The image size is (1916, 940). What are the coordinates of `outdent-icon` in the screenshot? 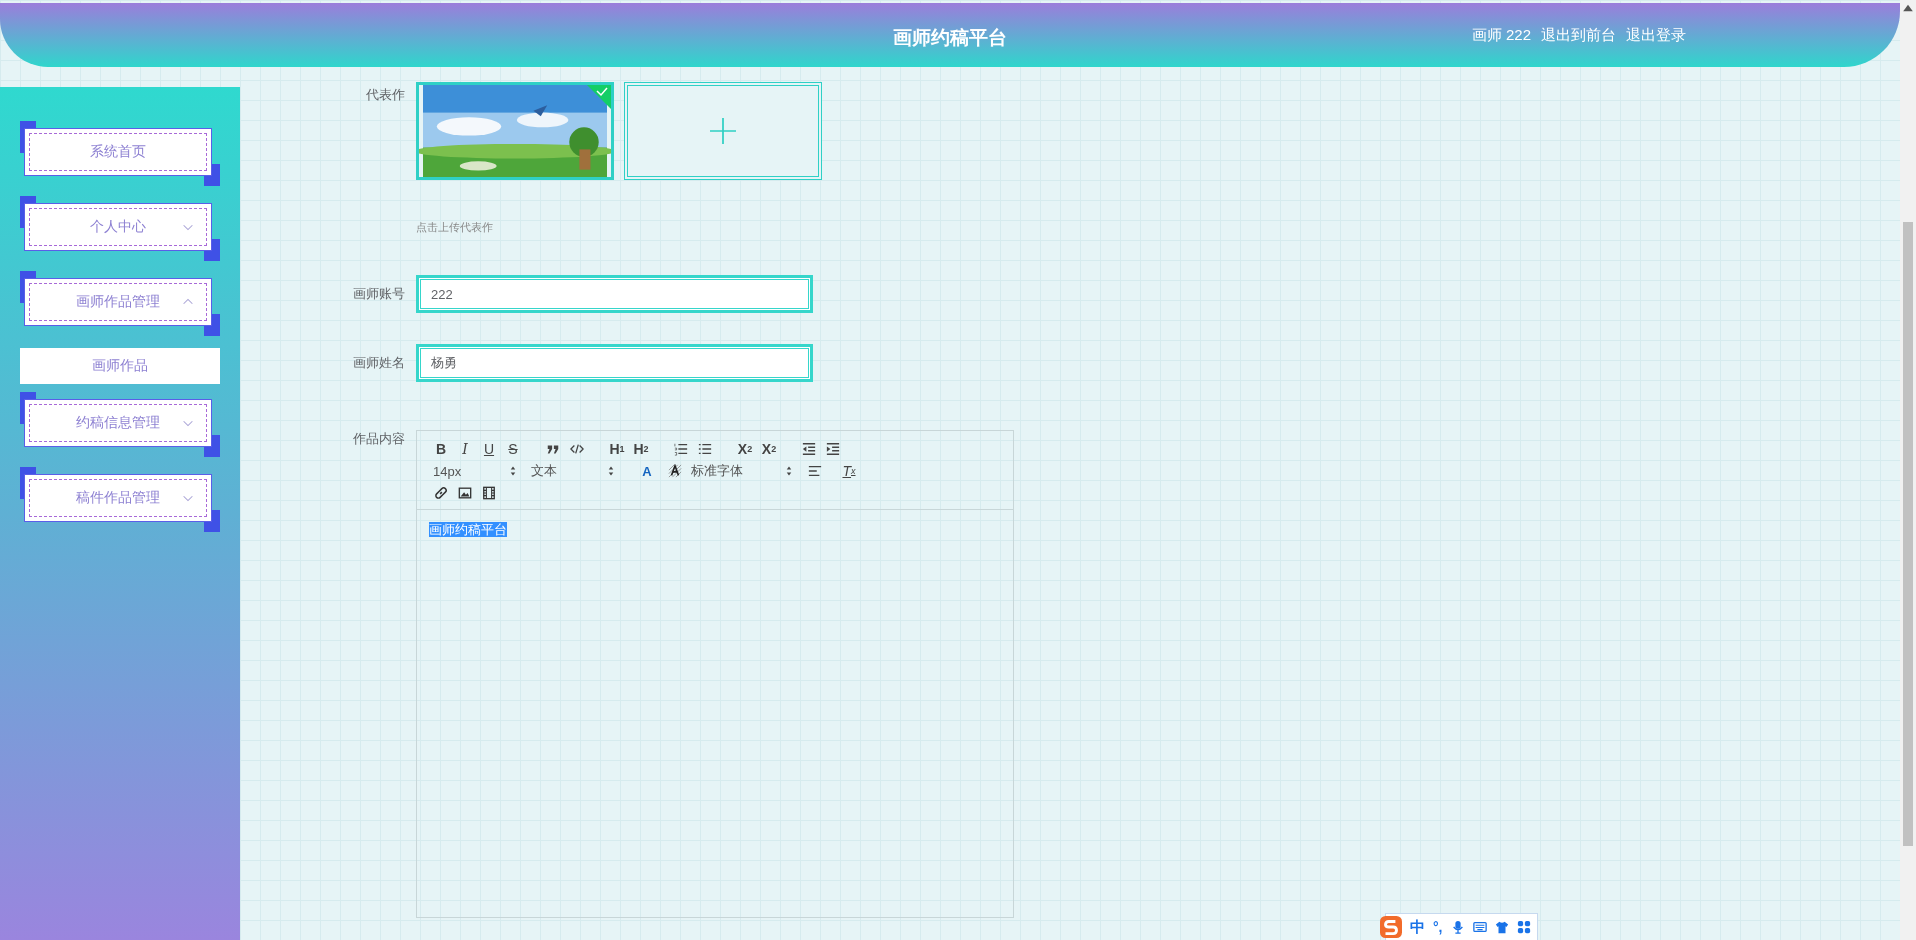 It's located at (809, 449).